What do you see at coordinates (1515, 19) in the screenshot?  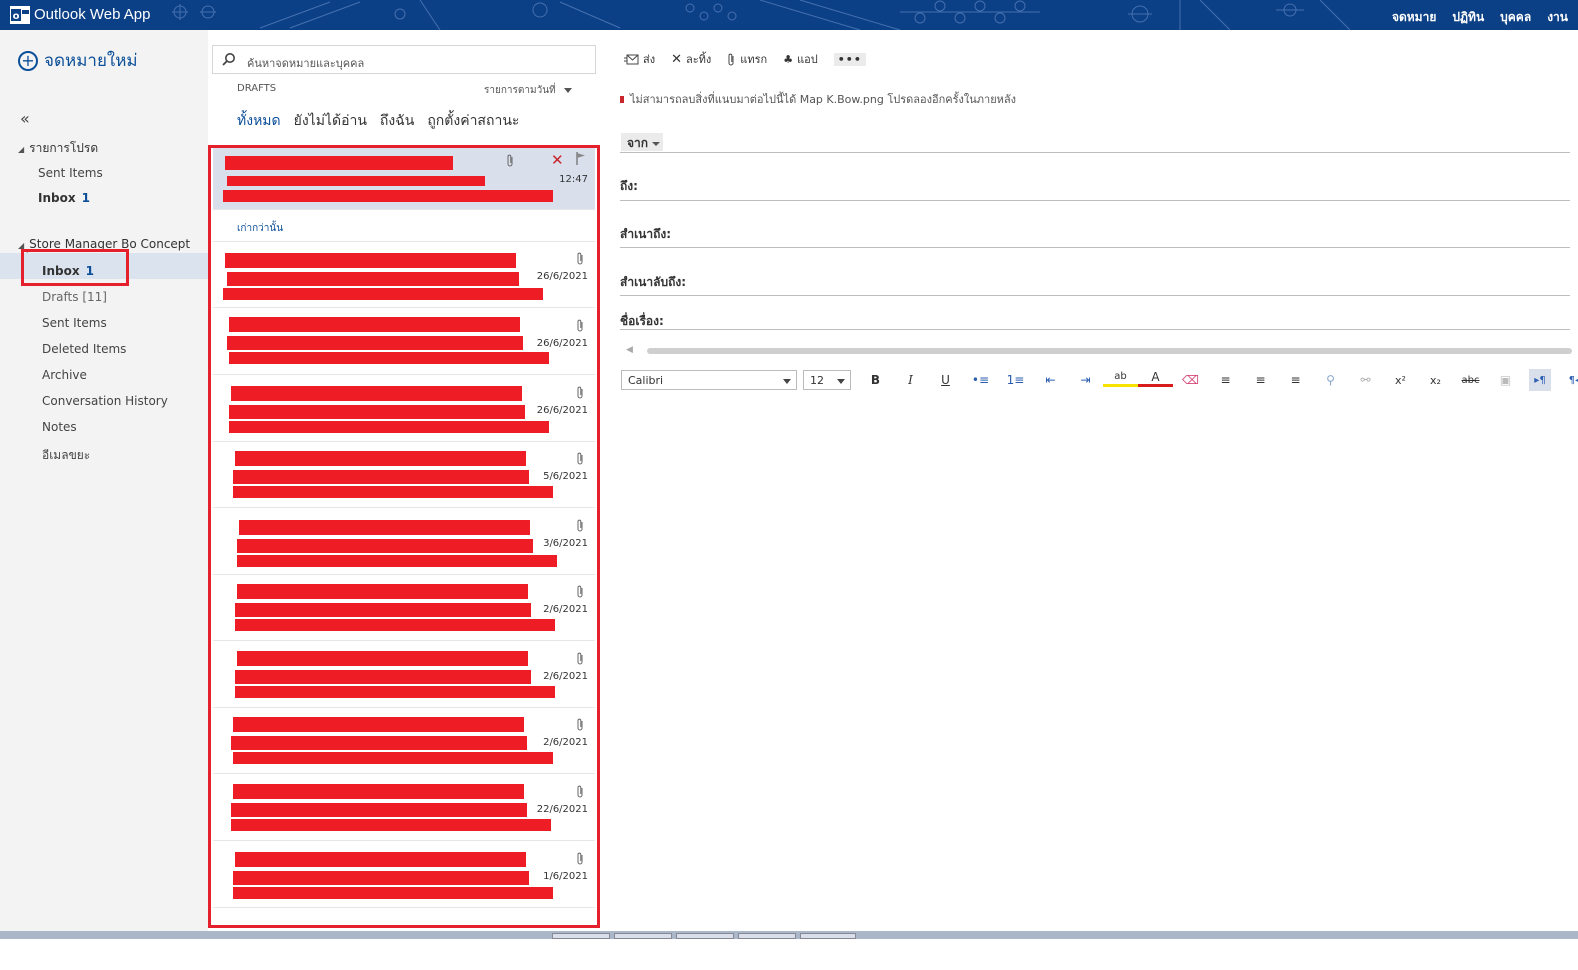 I see `nav-people: บุคคล` at bounding box center [1515, 19].